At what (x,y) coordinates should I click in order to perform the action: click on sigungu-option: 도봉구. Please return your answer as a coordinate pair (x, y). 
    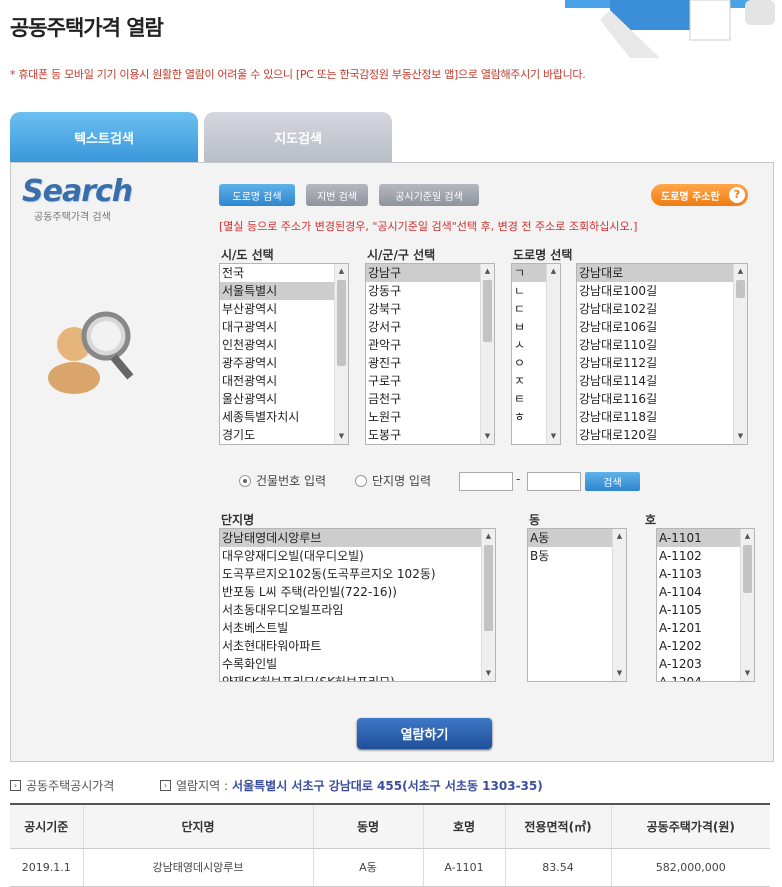
    Looking at the image, I should click on (430, 435).